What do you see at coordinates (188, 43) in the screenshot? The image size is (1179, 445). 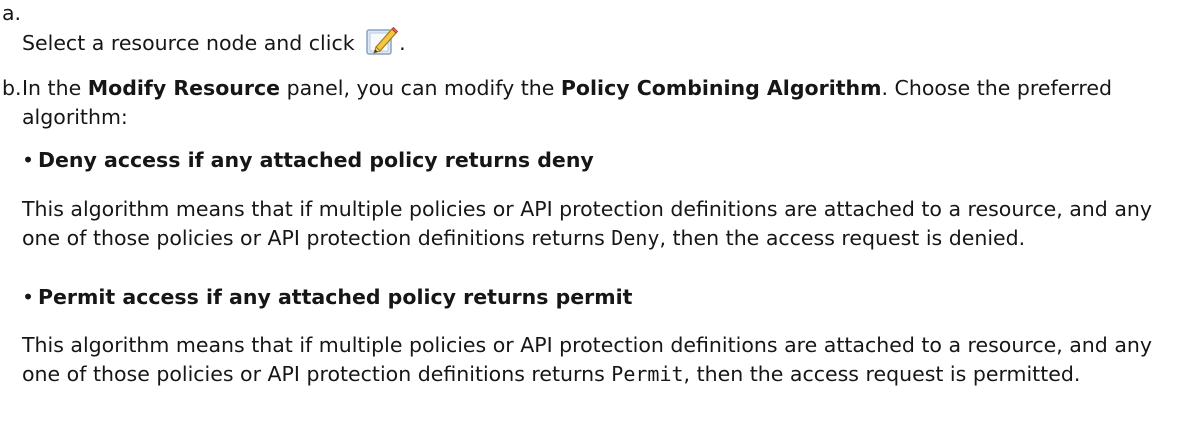 I see `step-a-text: Select a resource node and click` at bounding box center [188, 43].